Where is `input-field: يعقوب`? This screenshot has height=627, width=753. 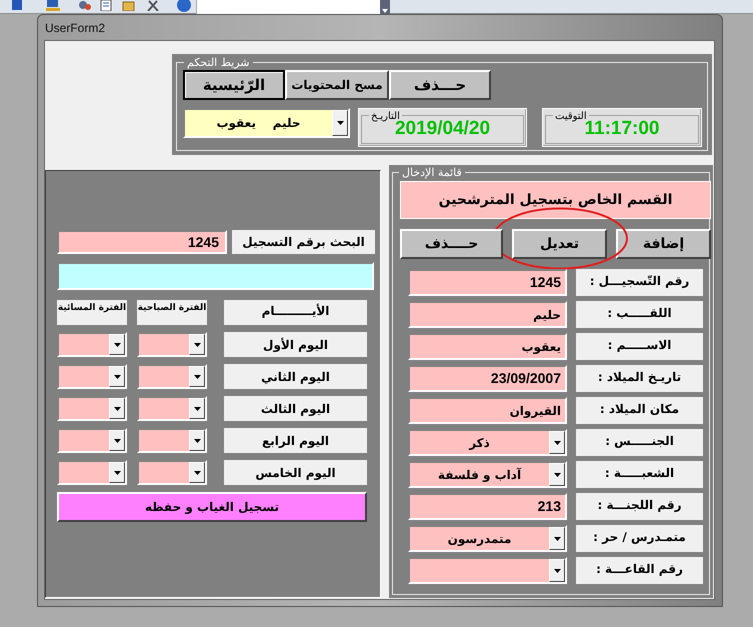 input-field: يعقوب is located at coordinates (487, 346).